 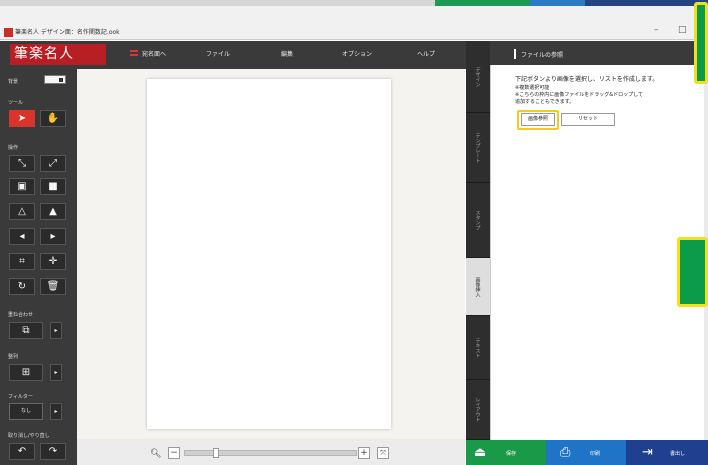 I want to click on tab-template: テンプレート, so click(x=478, y=148).